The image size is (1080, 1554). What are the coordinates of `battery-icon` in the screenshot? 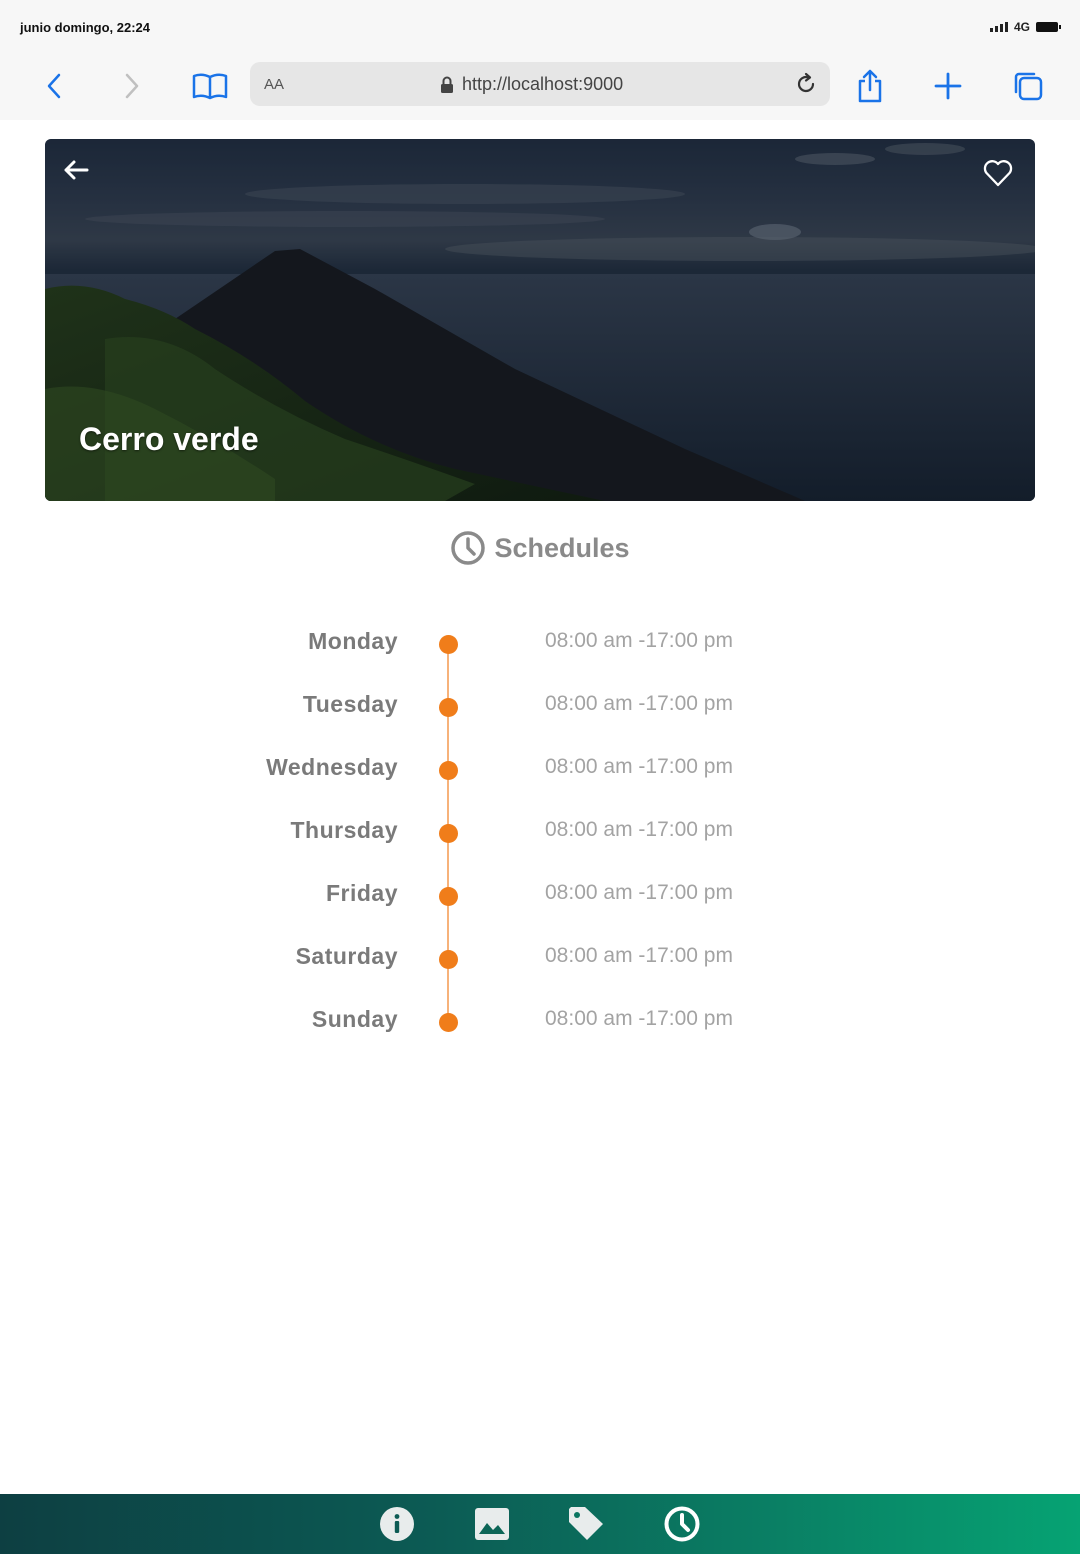 It's located at (1048, 27).